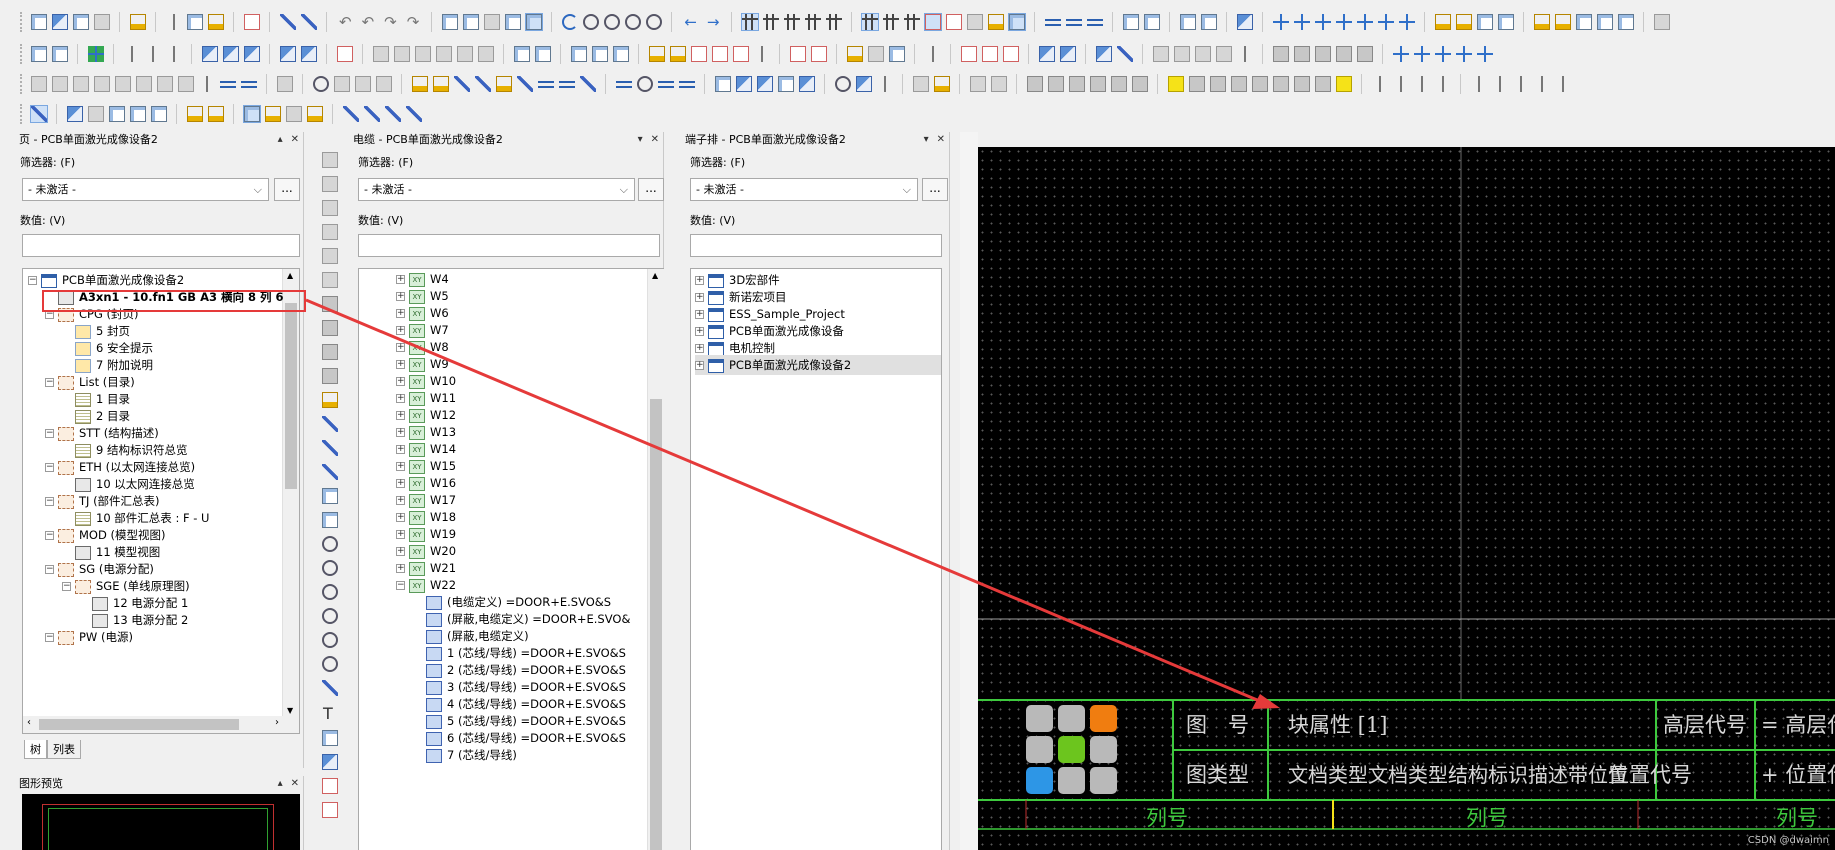 The image size is (1835, 850). Describe the element at coordinates (1520, 84) in the screenshot. I see `arrow-7-icon` at that location.